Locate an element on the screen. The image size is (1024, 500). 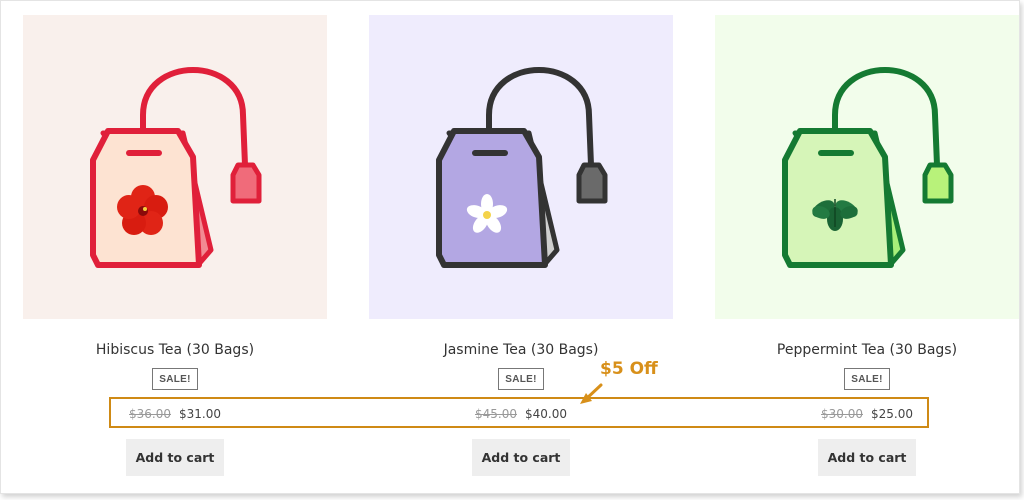
peppermint-tea-bag-icon is located at coordinates (868, 167).